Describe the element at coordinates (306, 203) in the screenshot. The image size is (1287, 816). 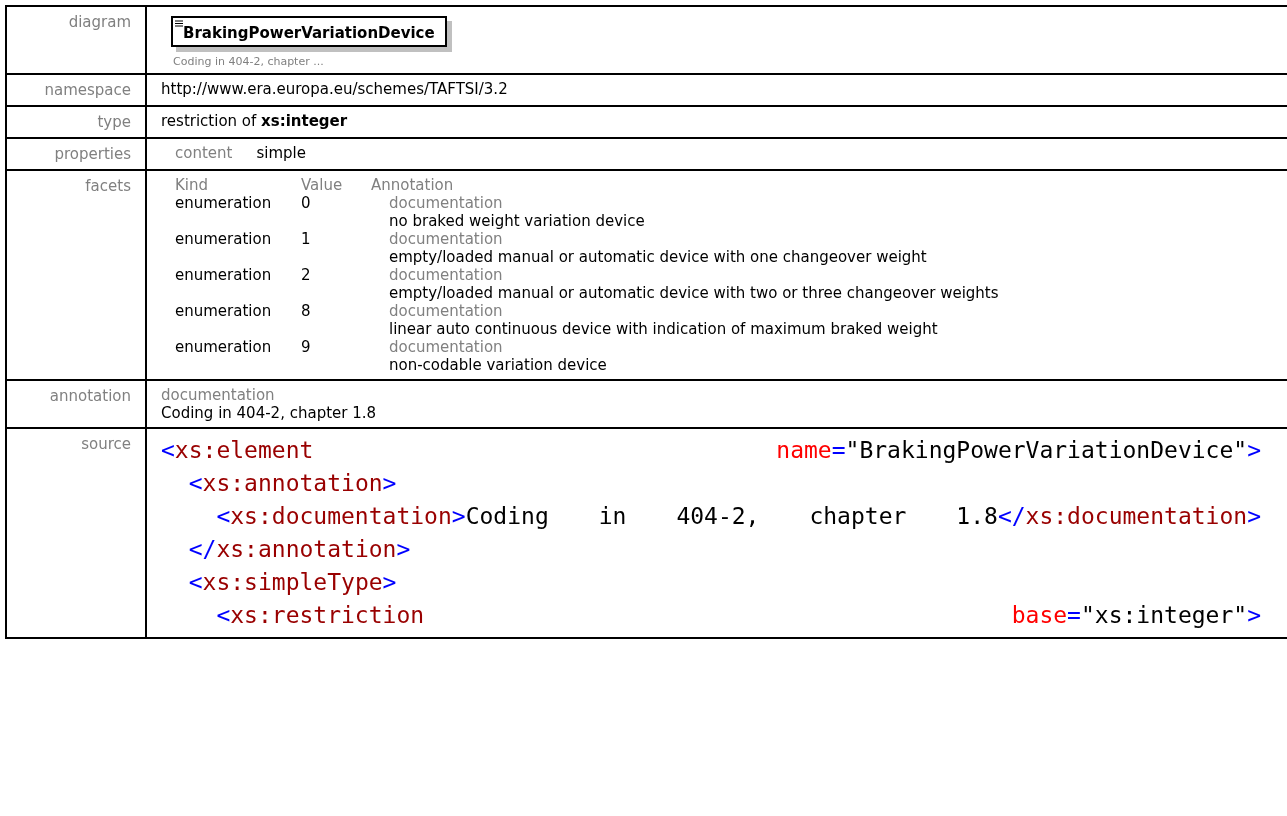
I see `facet-value: 0` at that location.